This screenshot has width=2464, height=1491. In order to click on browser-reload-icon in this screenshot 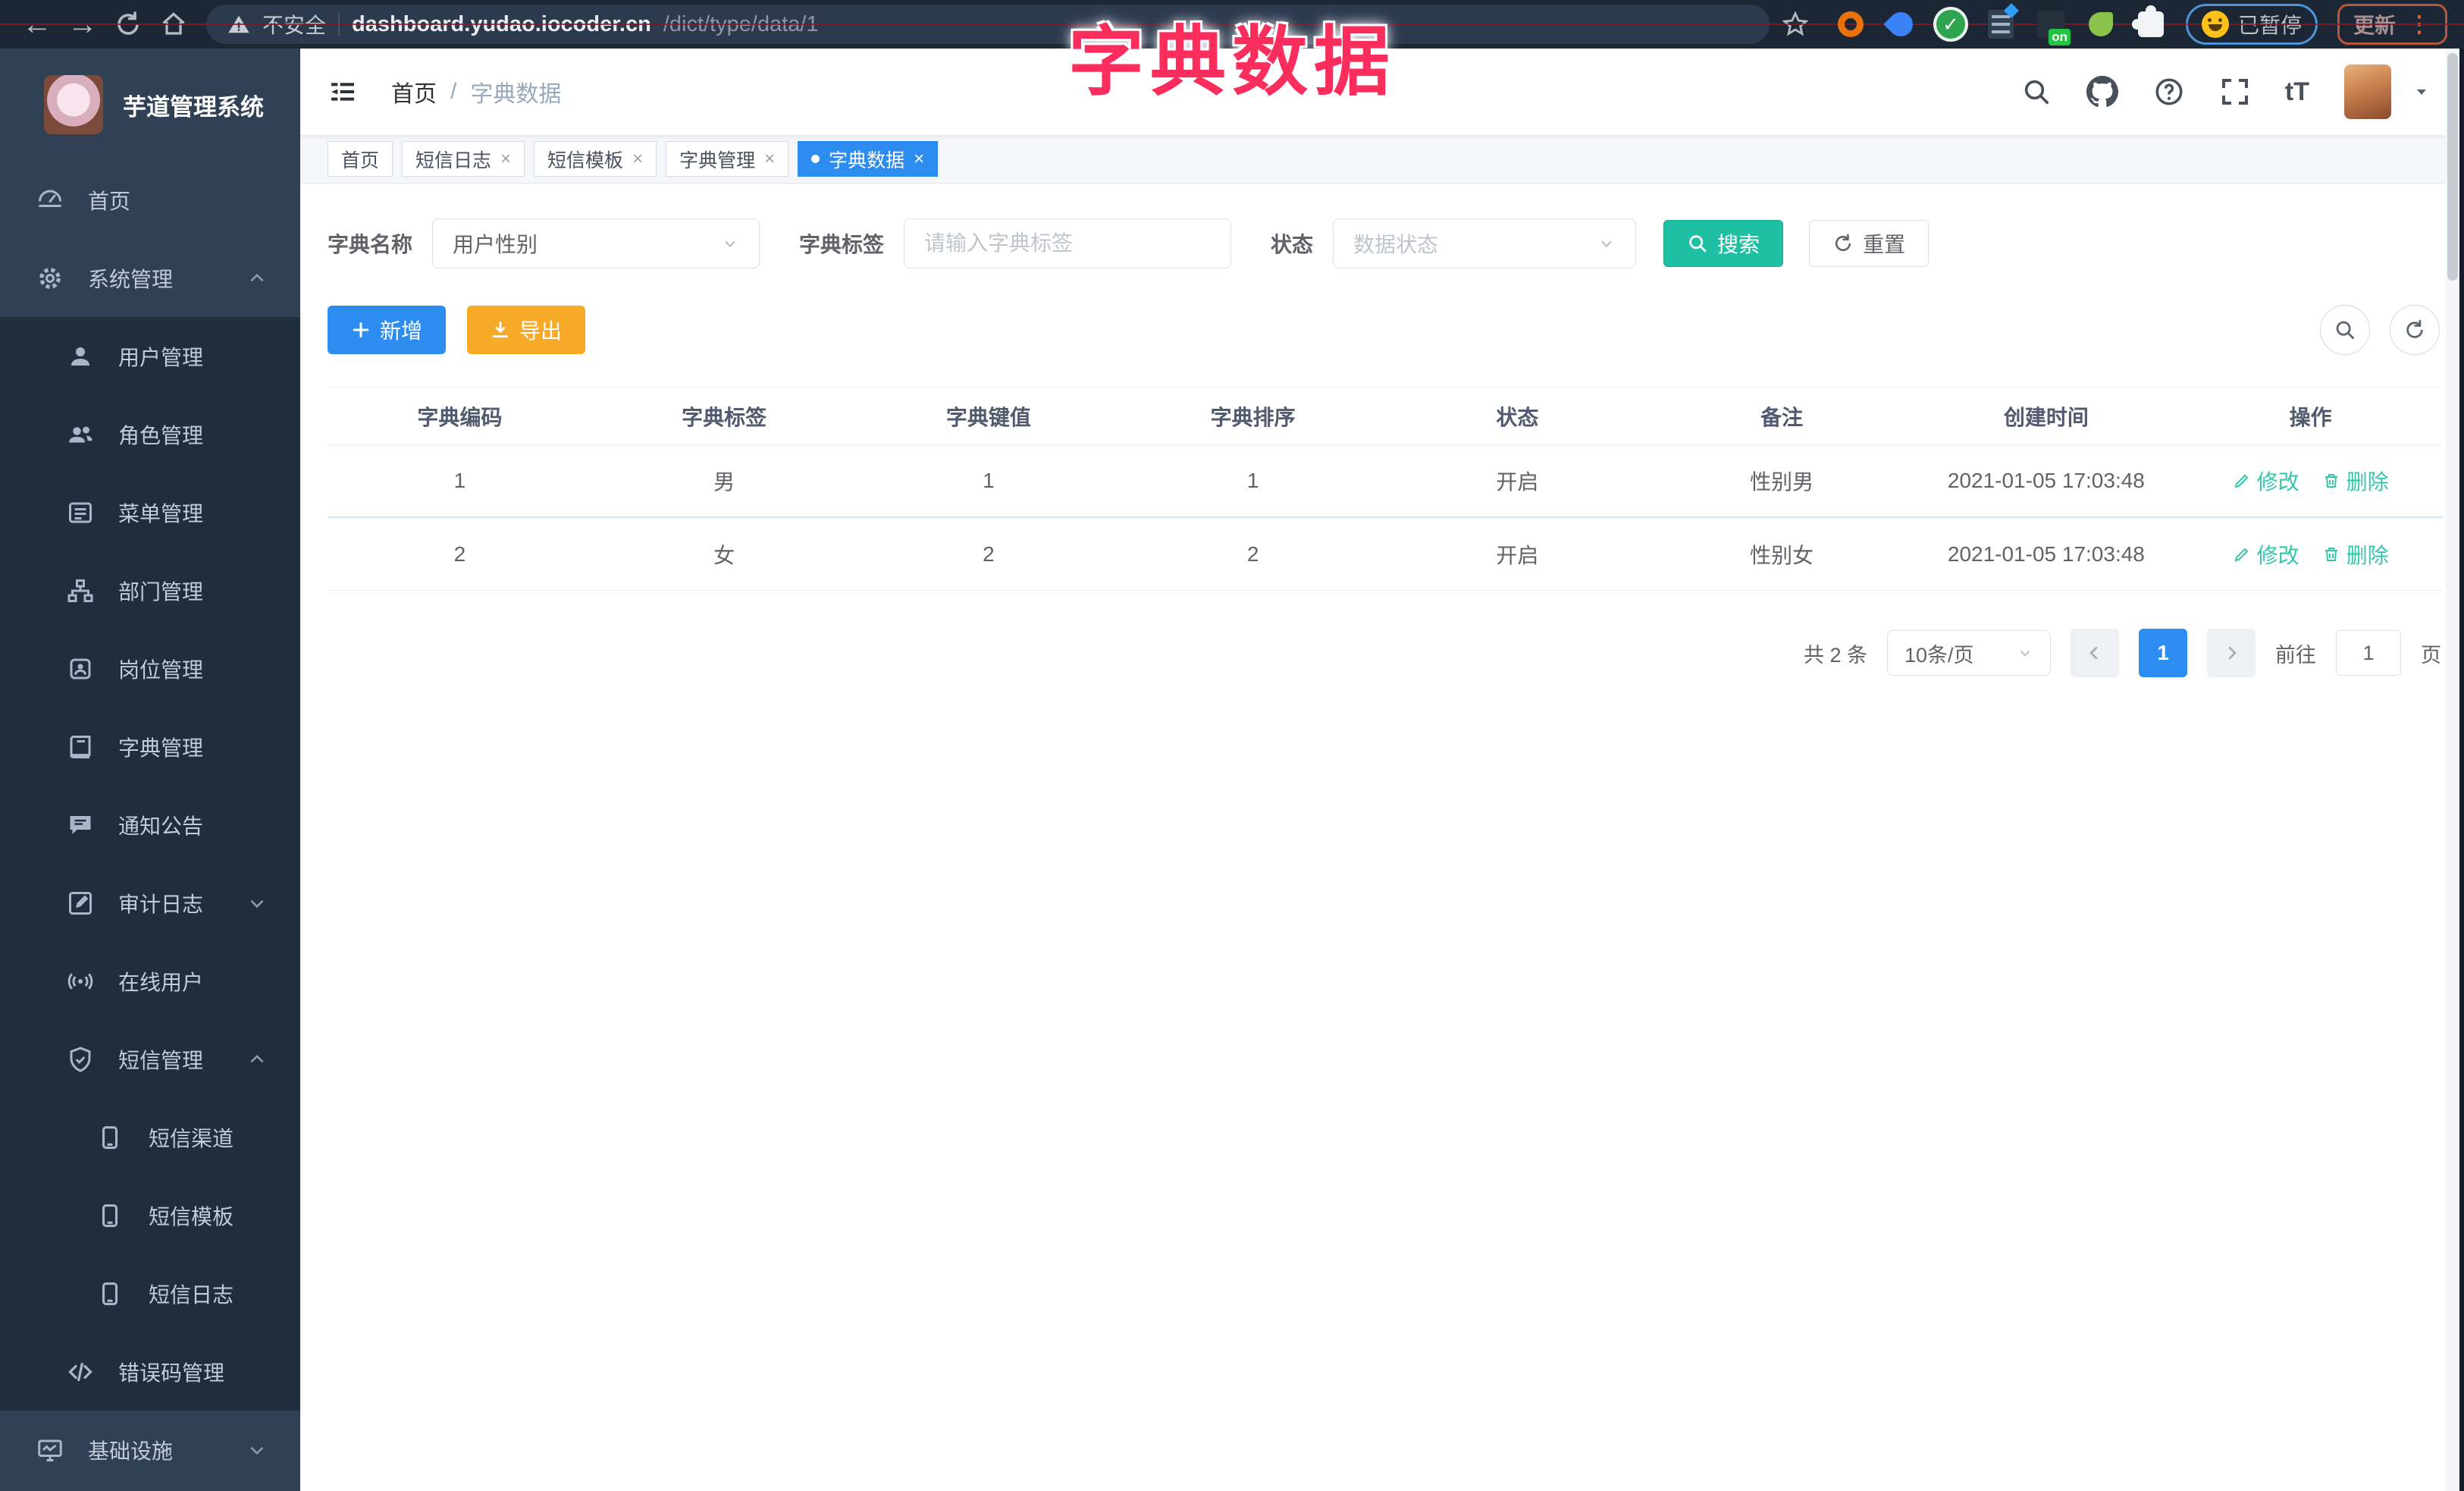, I will do `click(128, 24)`.